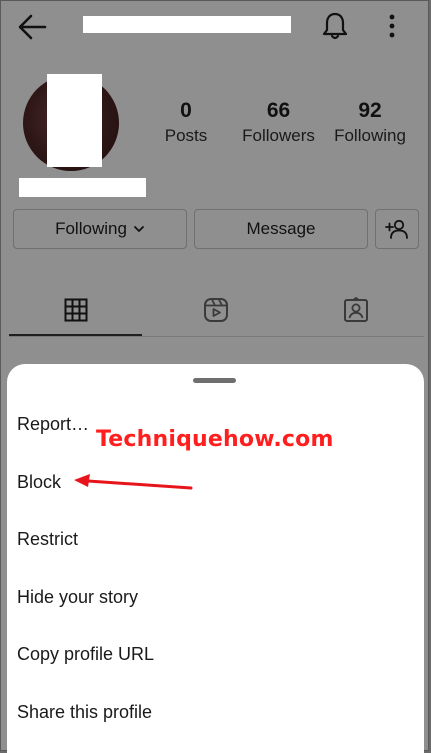 The height and width of the screenshot is (753, 431). I want to click on menu-item-block: Block, so click(39, 482).